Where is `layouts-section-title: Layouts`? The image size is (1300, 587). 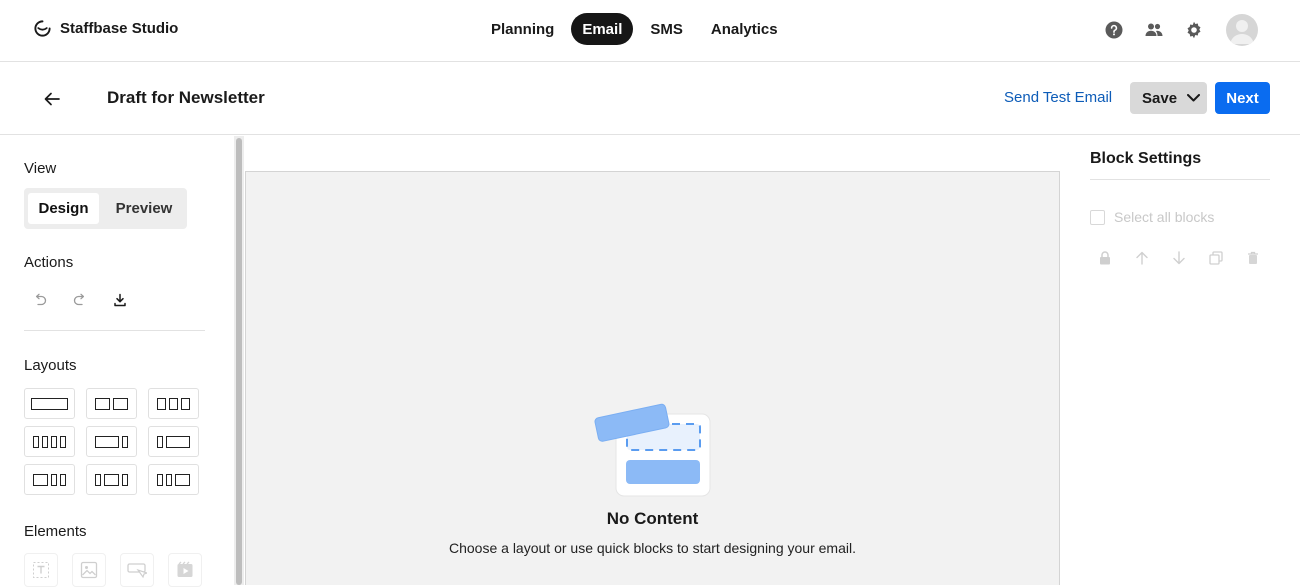
layouts-section-title: Layouts is located at coordinates (50, 365).